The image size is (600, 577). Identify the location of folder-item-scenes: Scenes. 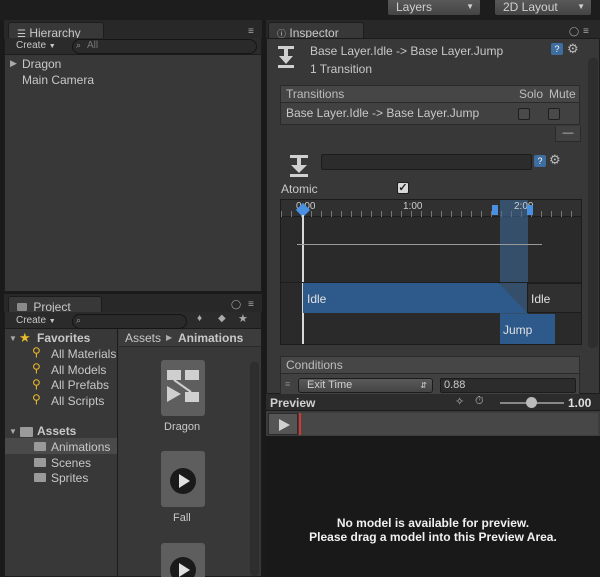
(71, 463).